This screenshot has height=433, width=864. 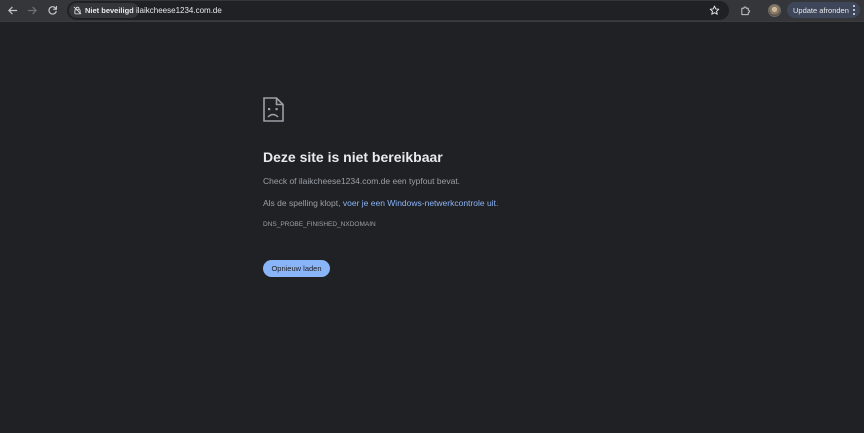 I want to click on bookmark-button, so click(x=714, y=10).